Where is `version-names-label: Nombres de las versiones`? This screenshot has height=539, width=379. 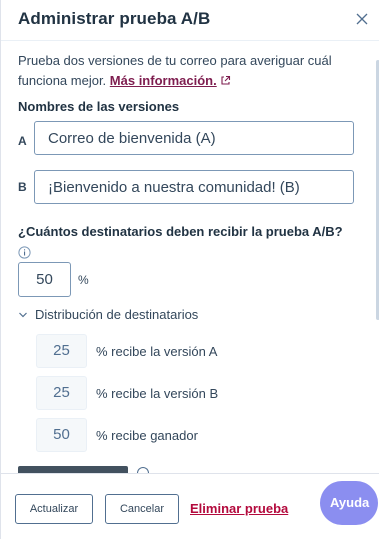
version-names-label: Nombres de las versiones is located at coordinates (99, 106).